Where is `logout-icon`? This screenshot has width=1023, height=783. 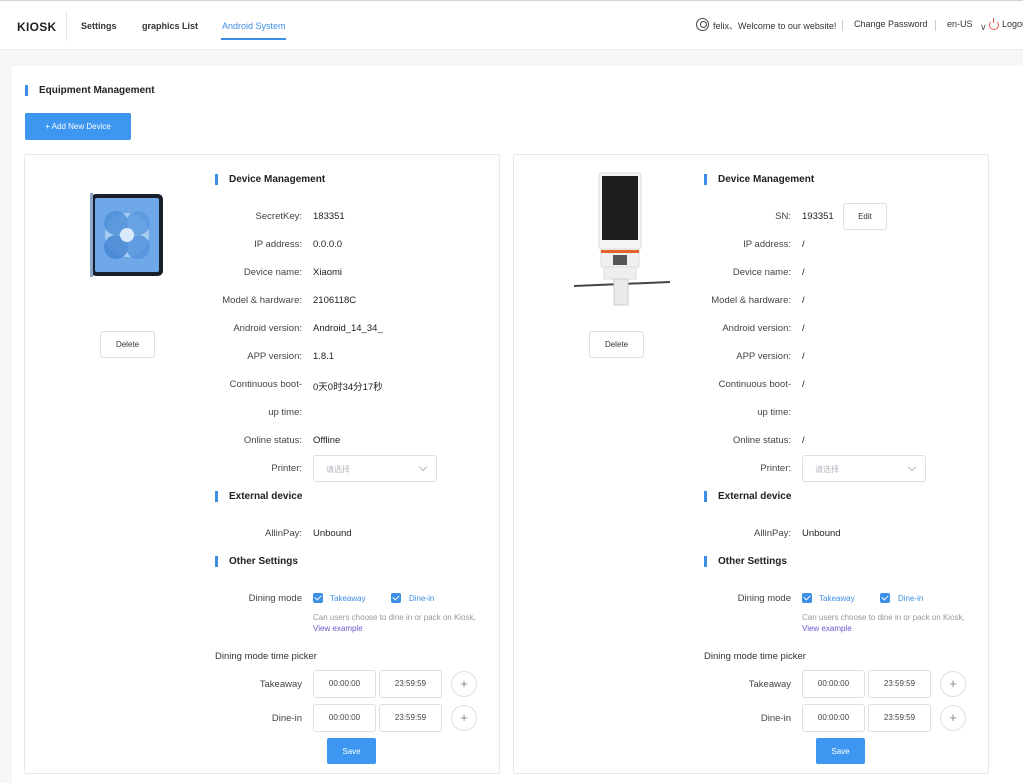 logout-icon is located at coordinates (994, 24).